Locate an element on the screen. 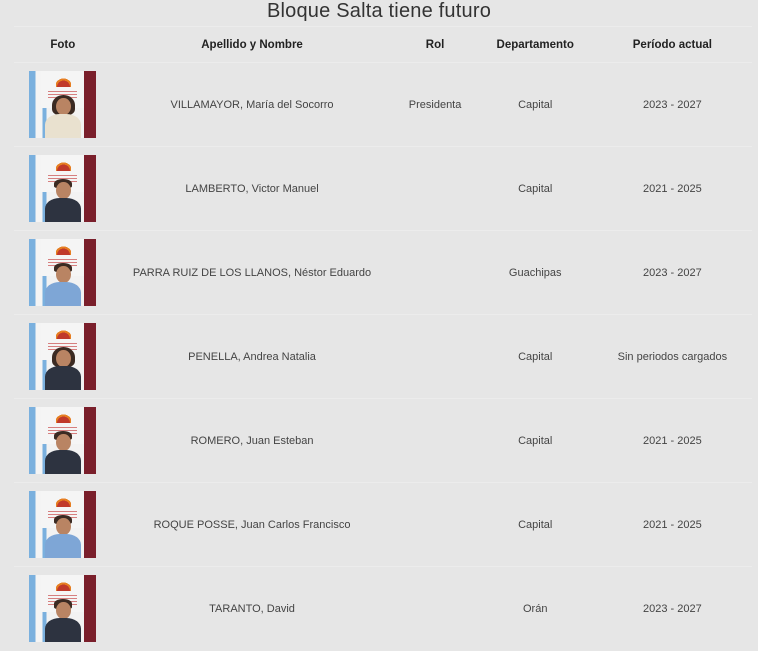 This screenshot has height=651, width=758. periodo-cell: Sin periodos cargados is located at coordinates (672, 356).